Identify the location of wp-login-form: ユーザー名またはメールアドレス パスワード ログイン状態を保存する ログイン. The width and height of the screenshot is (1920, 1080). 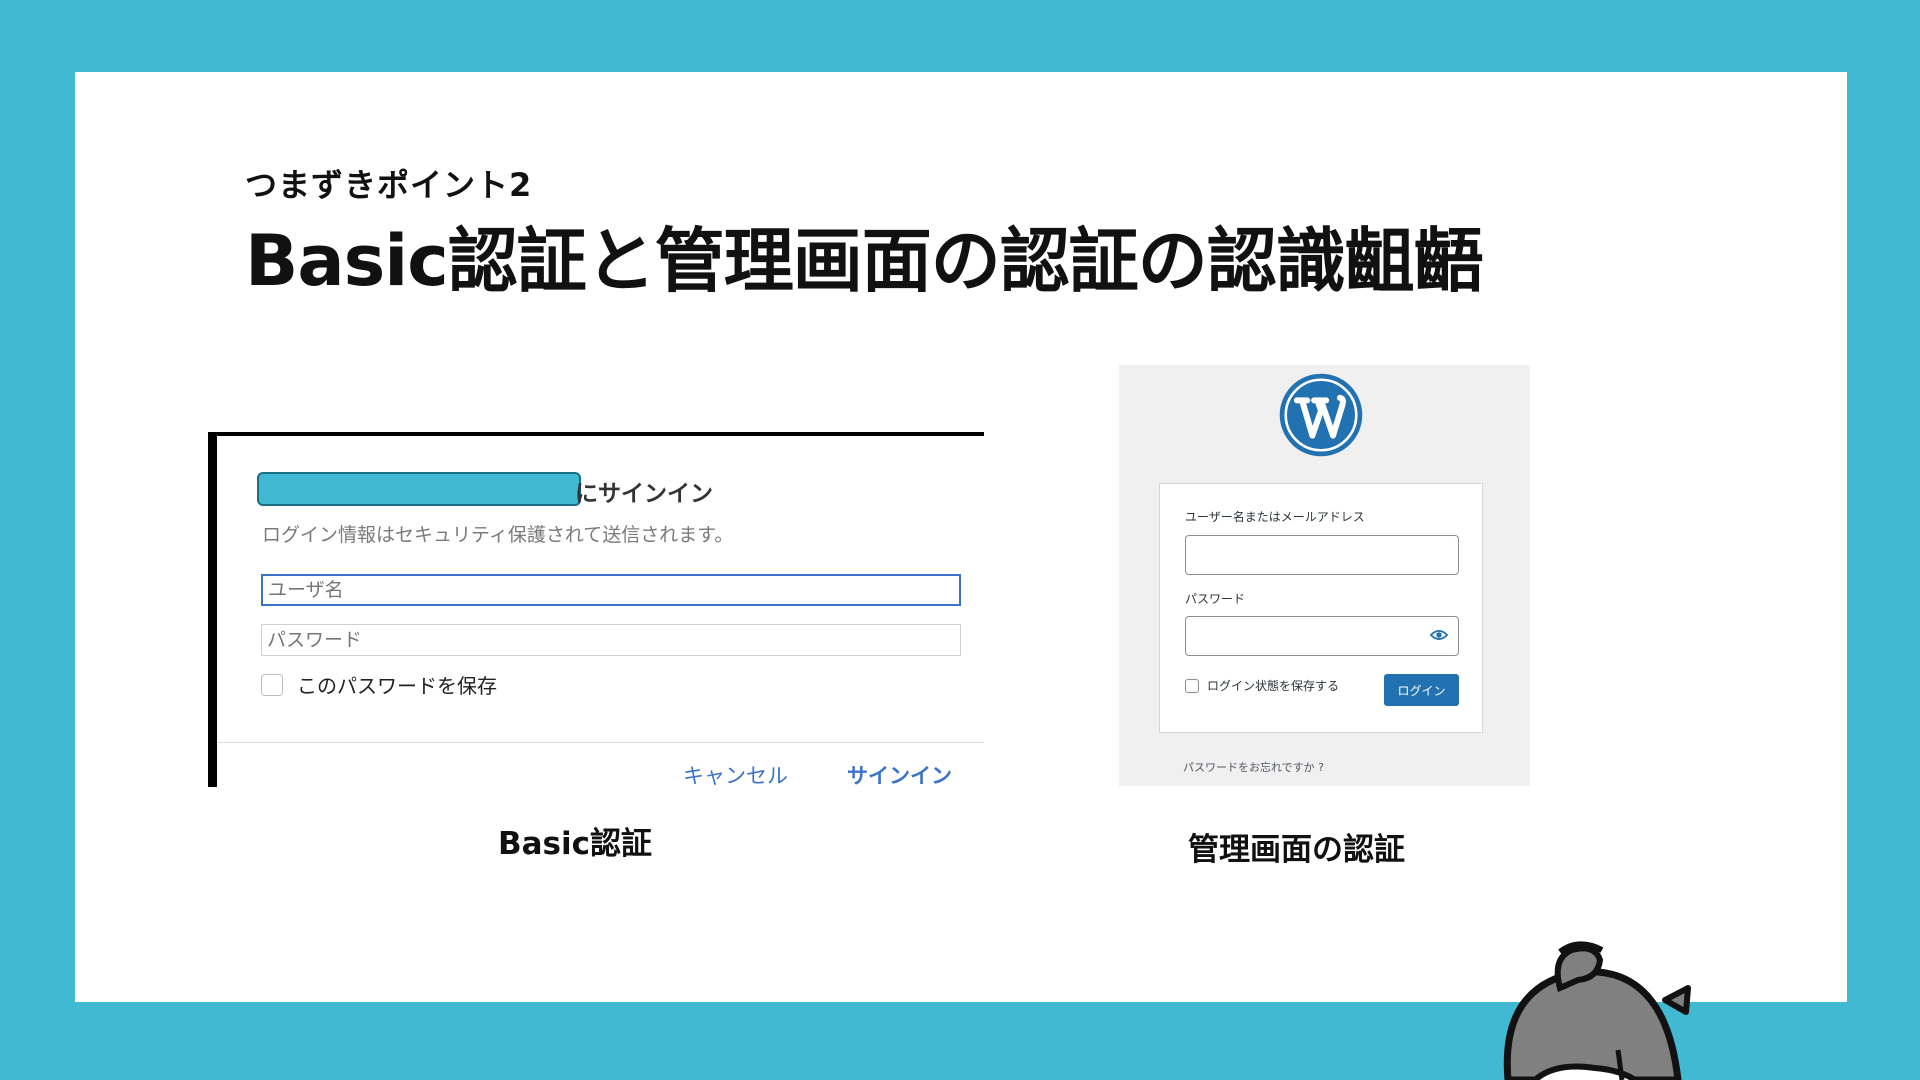
(1321, 608).